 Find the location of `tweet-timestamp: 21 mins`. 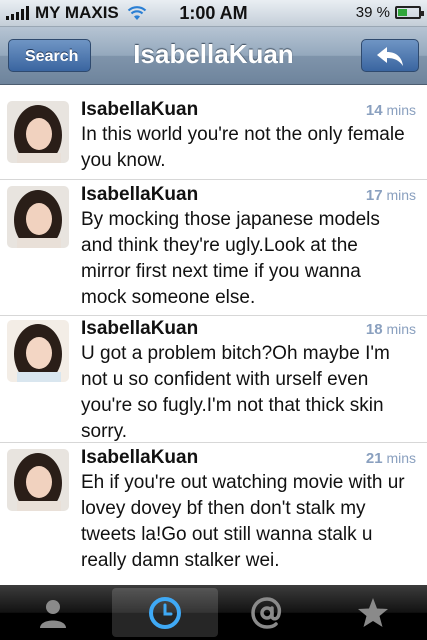

tweet-timestamp: 21 mins is located at coordinates (390, 458).